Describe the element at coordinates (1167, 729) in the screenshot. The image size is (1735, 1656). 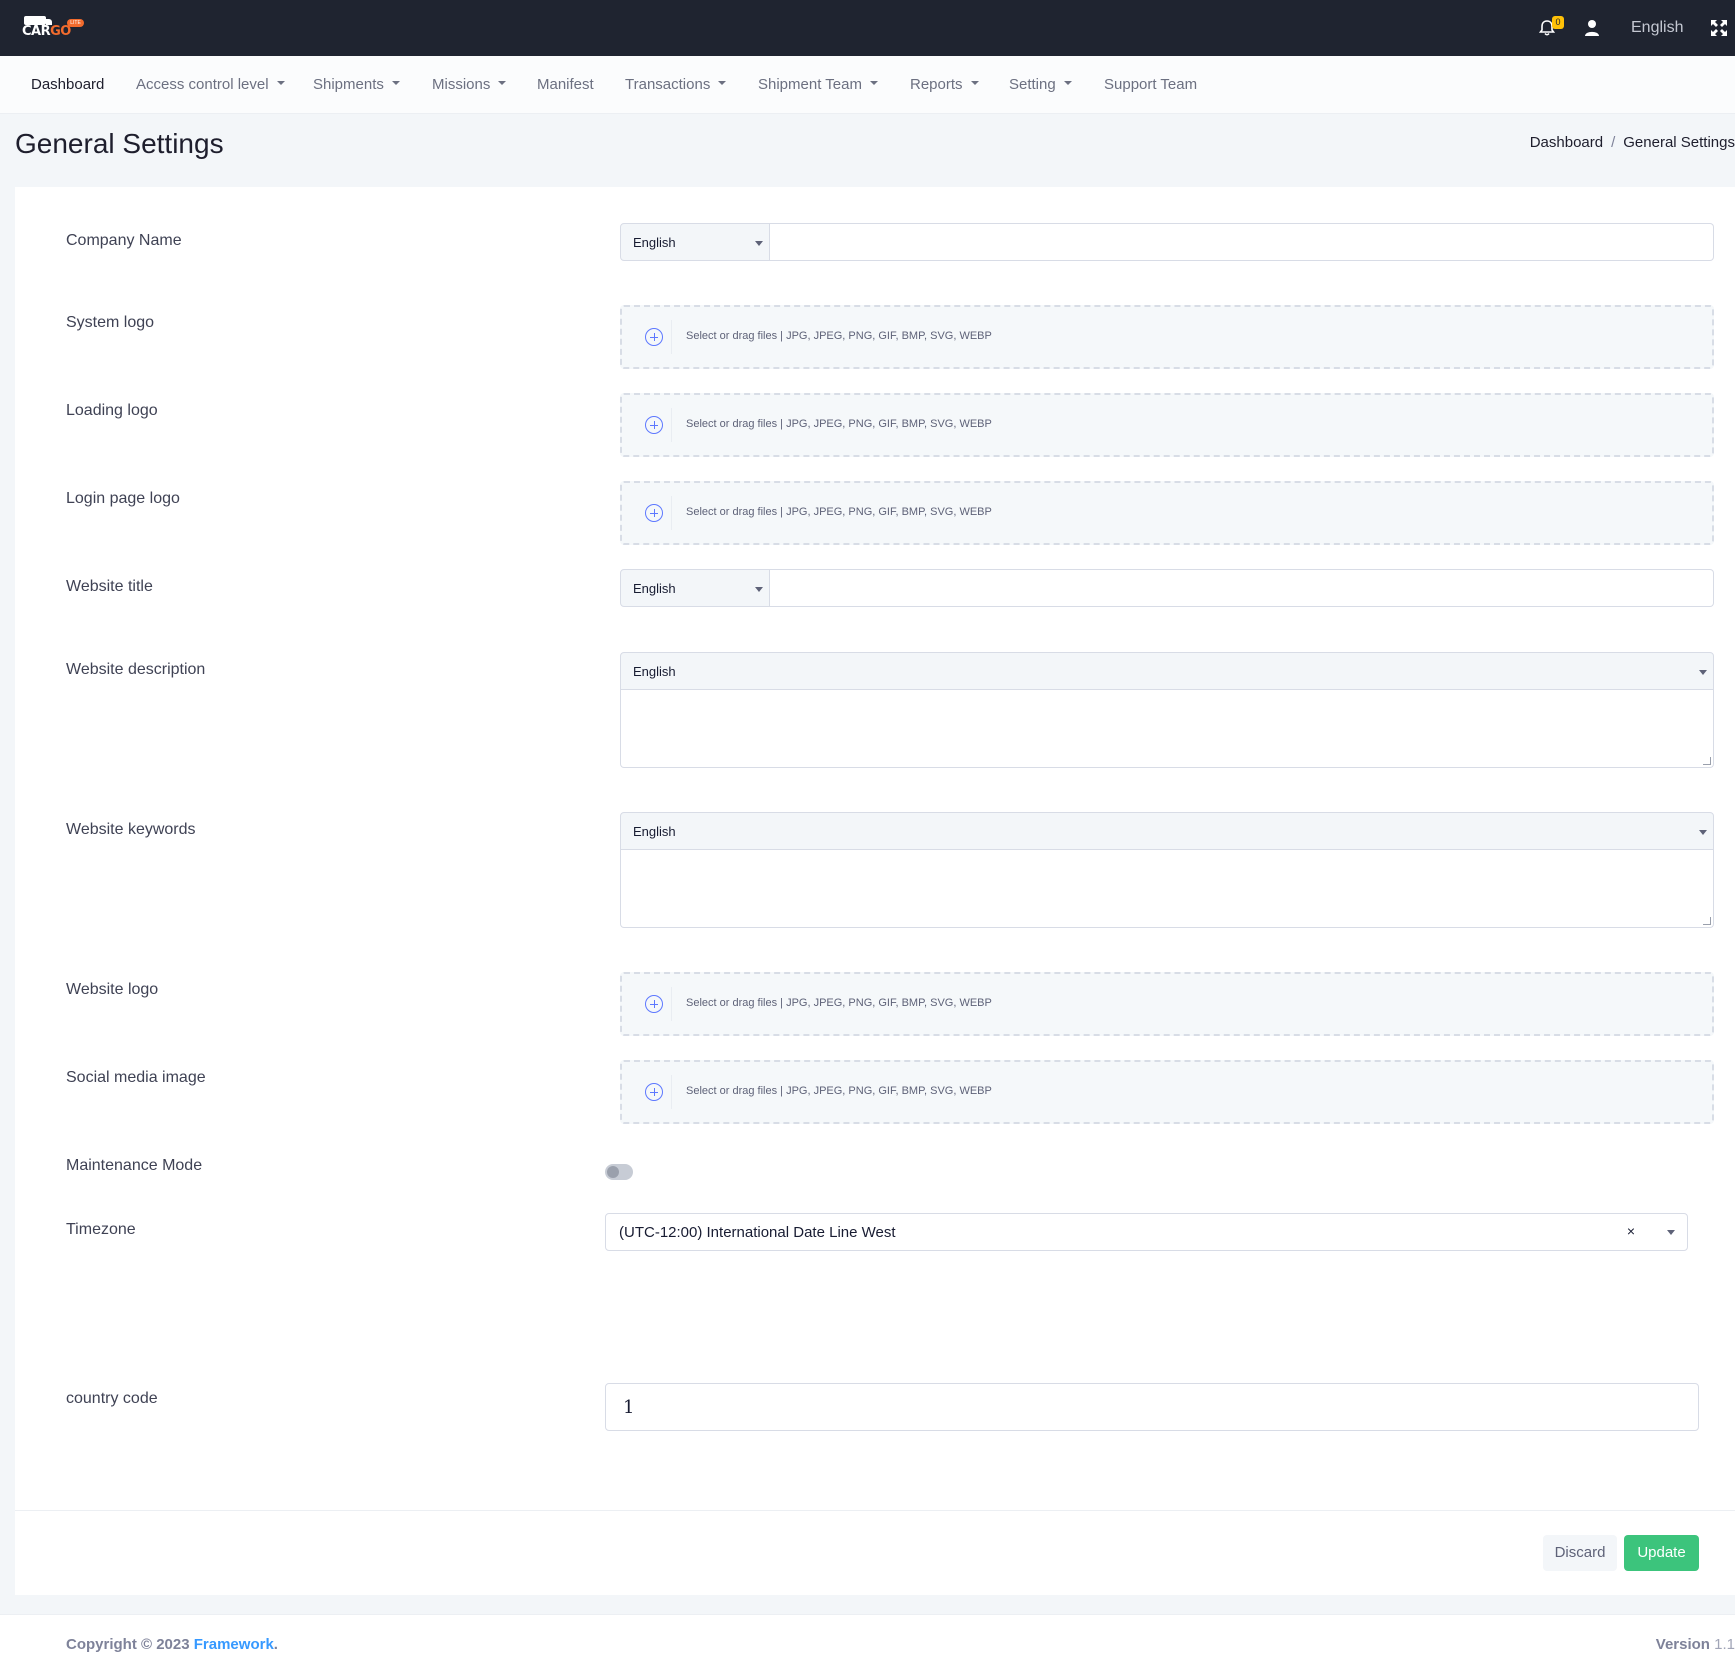
I see `website-description-textarea` at that location.